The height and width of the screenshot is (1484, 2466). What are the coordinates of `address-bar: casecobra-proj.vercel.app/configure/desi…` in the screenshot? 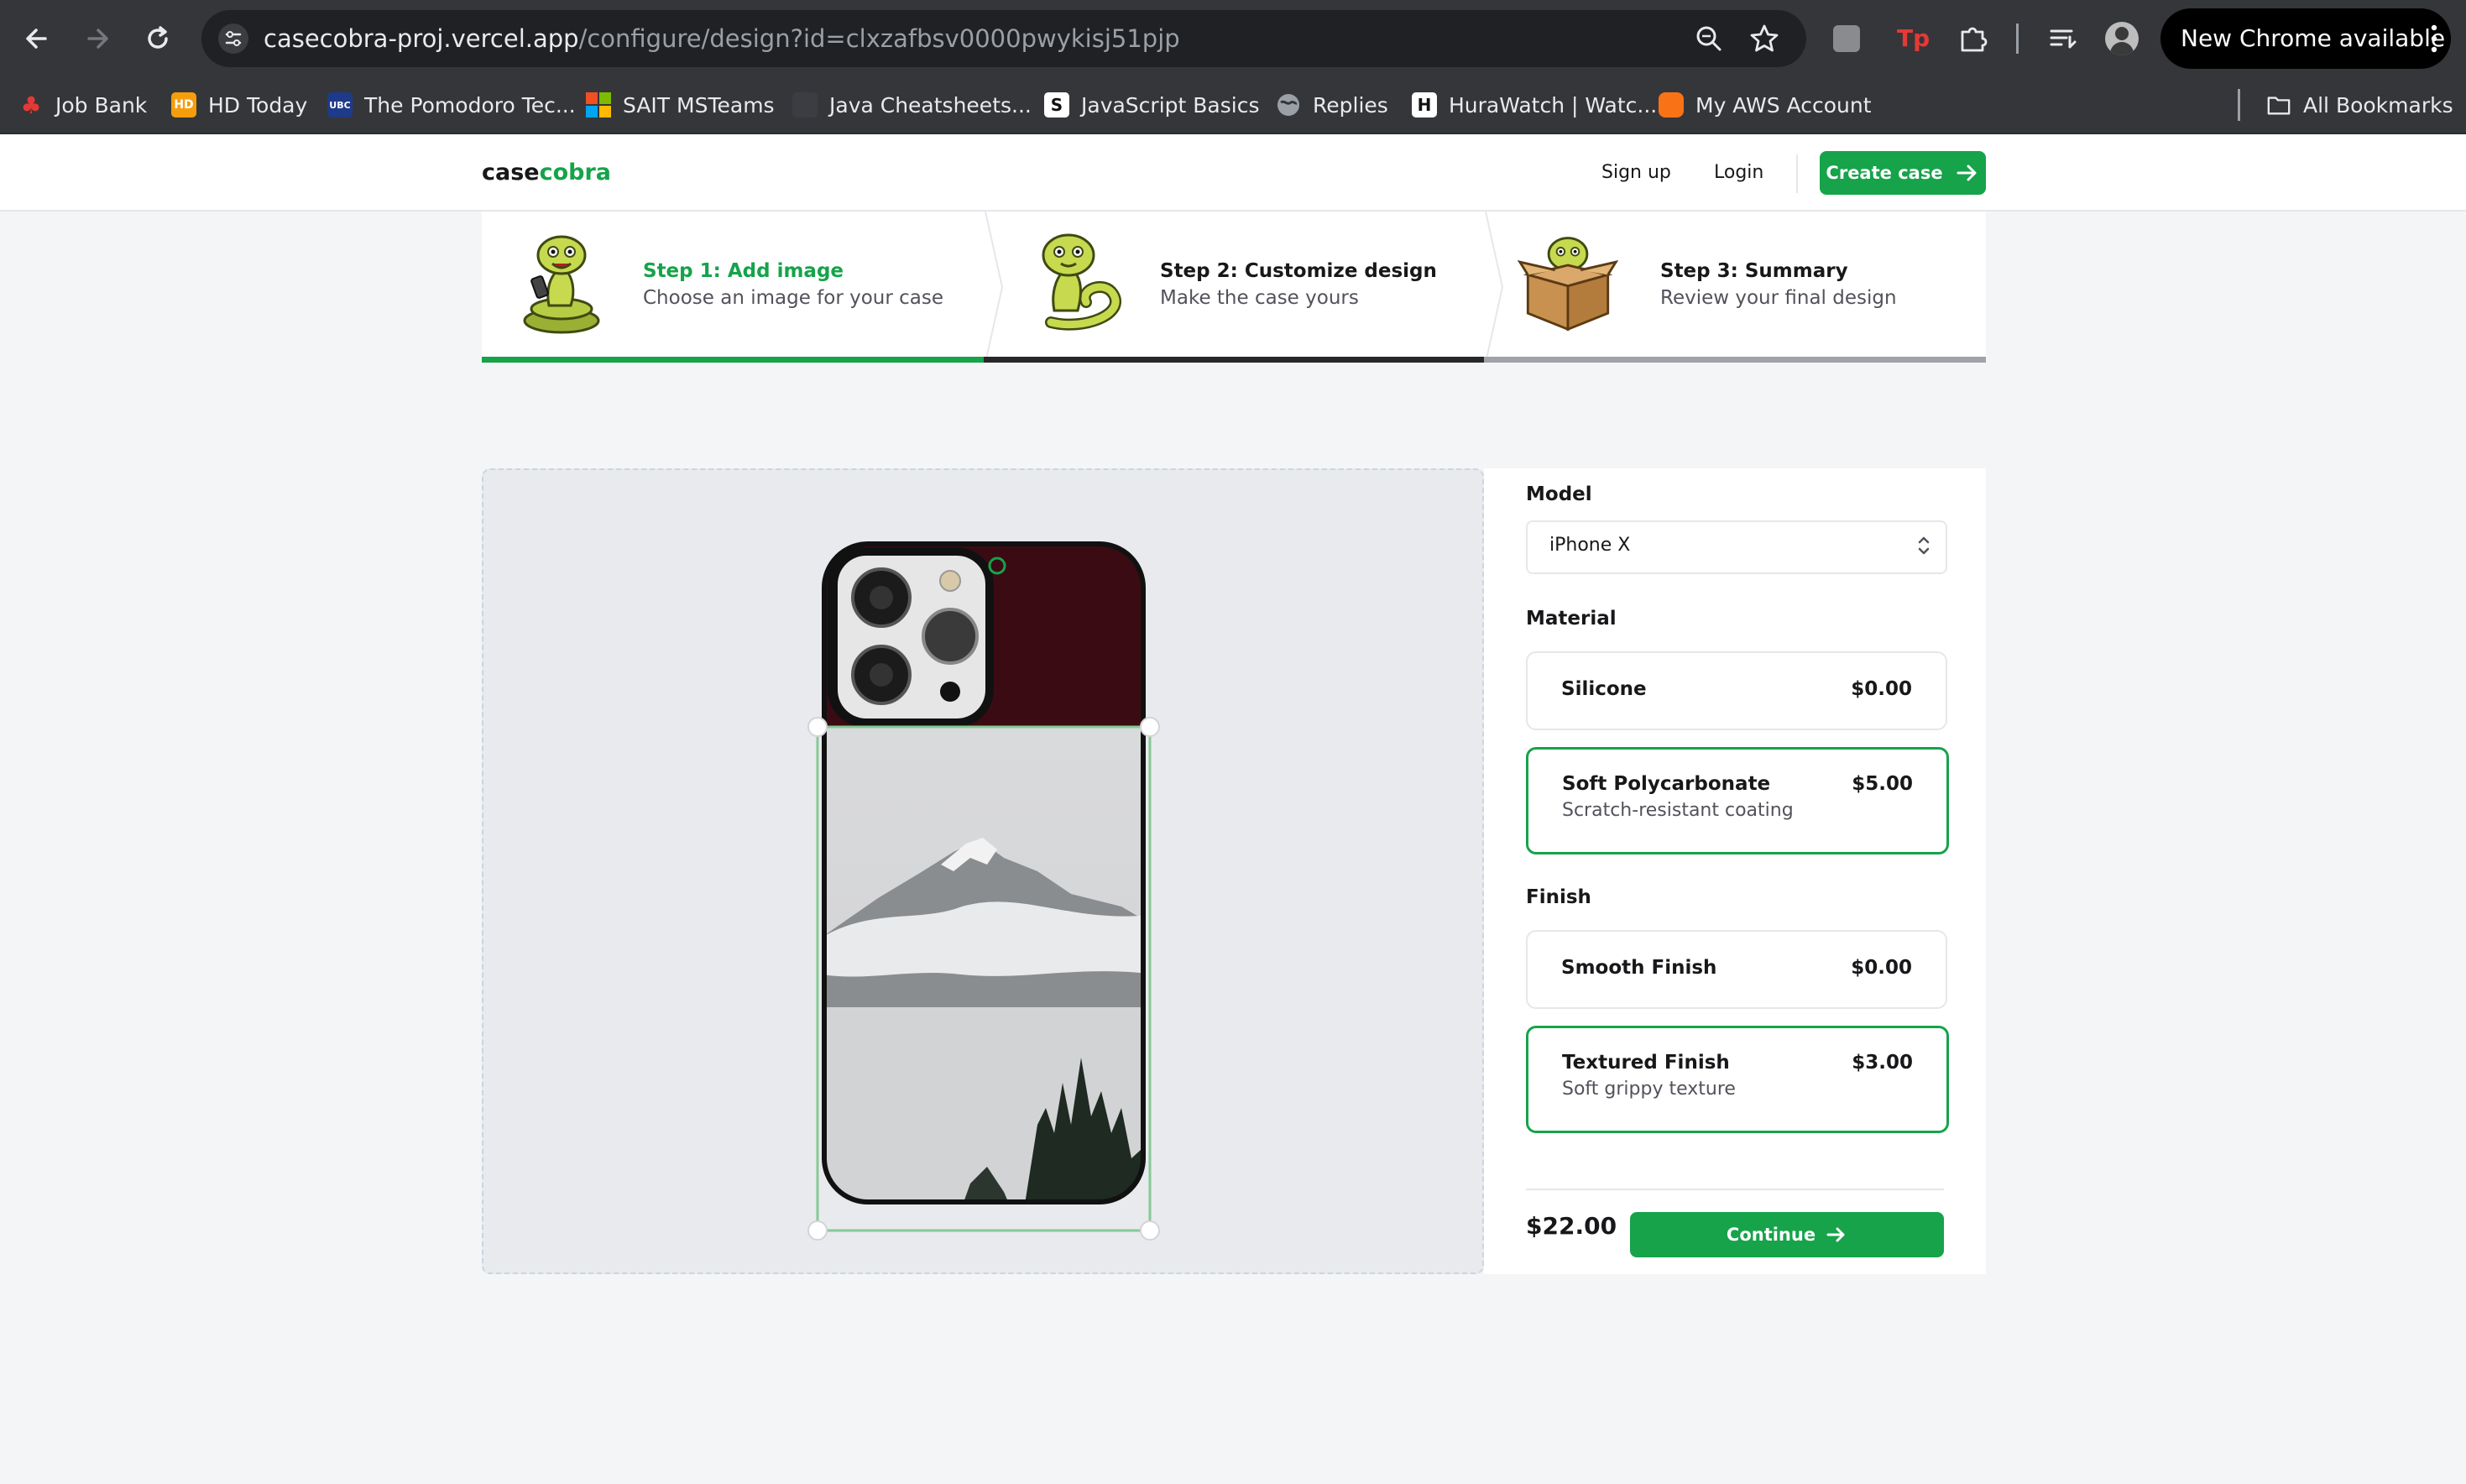 It's located at (1004, 38).